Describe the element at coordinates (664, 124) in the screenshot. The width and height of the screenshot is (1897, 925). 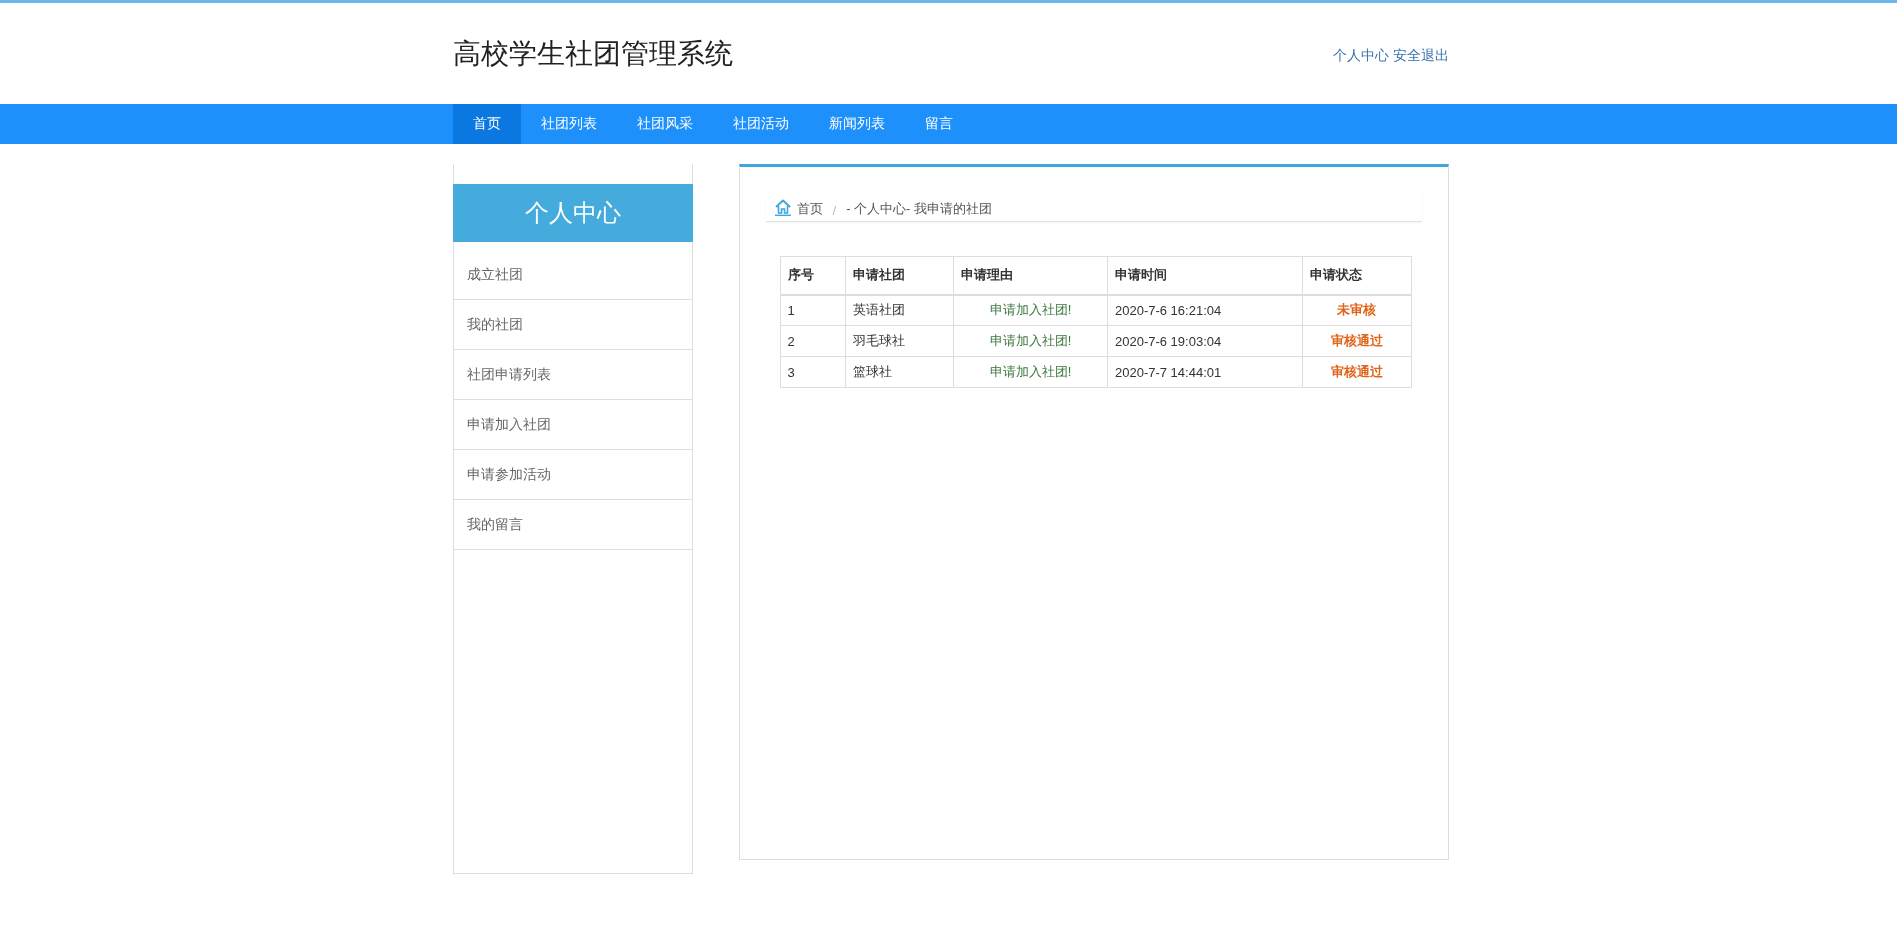
I see `nav-link: 社团风采` at that location.